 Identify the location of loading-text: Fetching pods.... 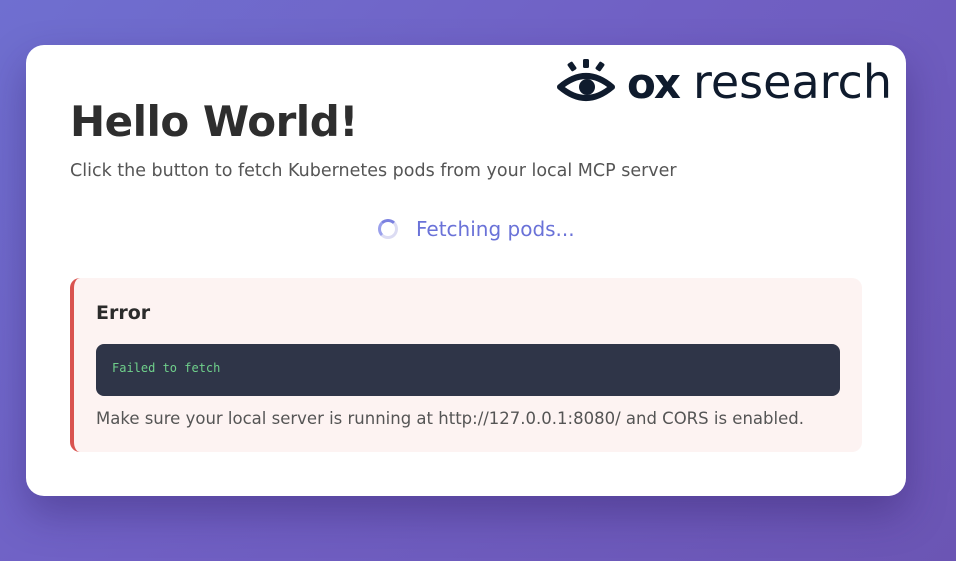
(495, 229).